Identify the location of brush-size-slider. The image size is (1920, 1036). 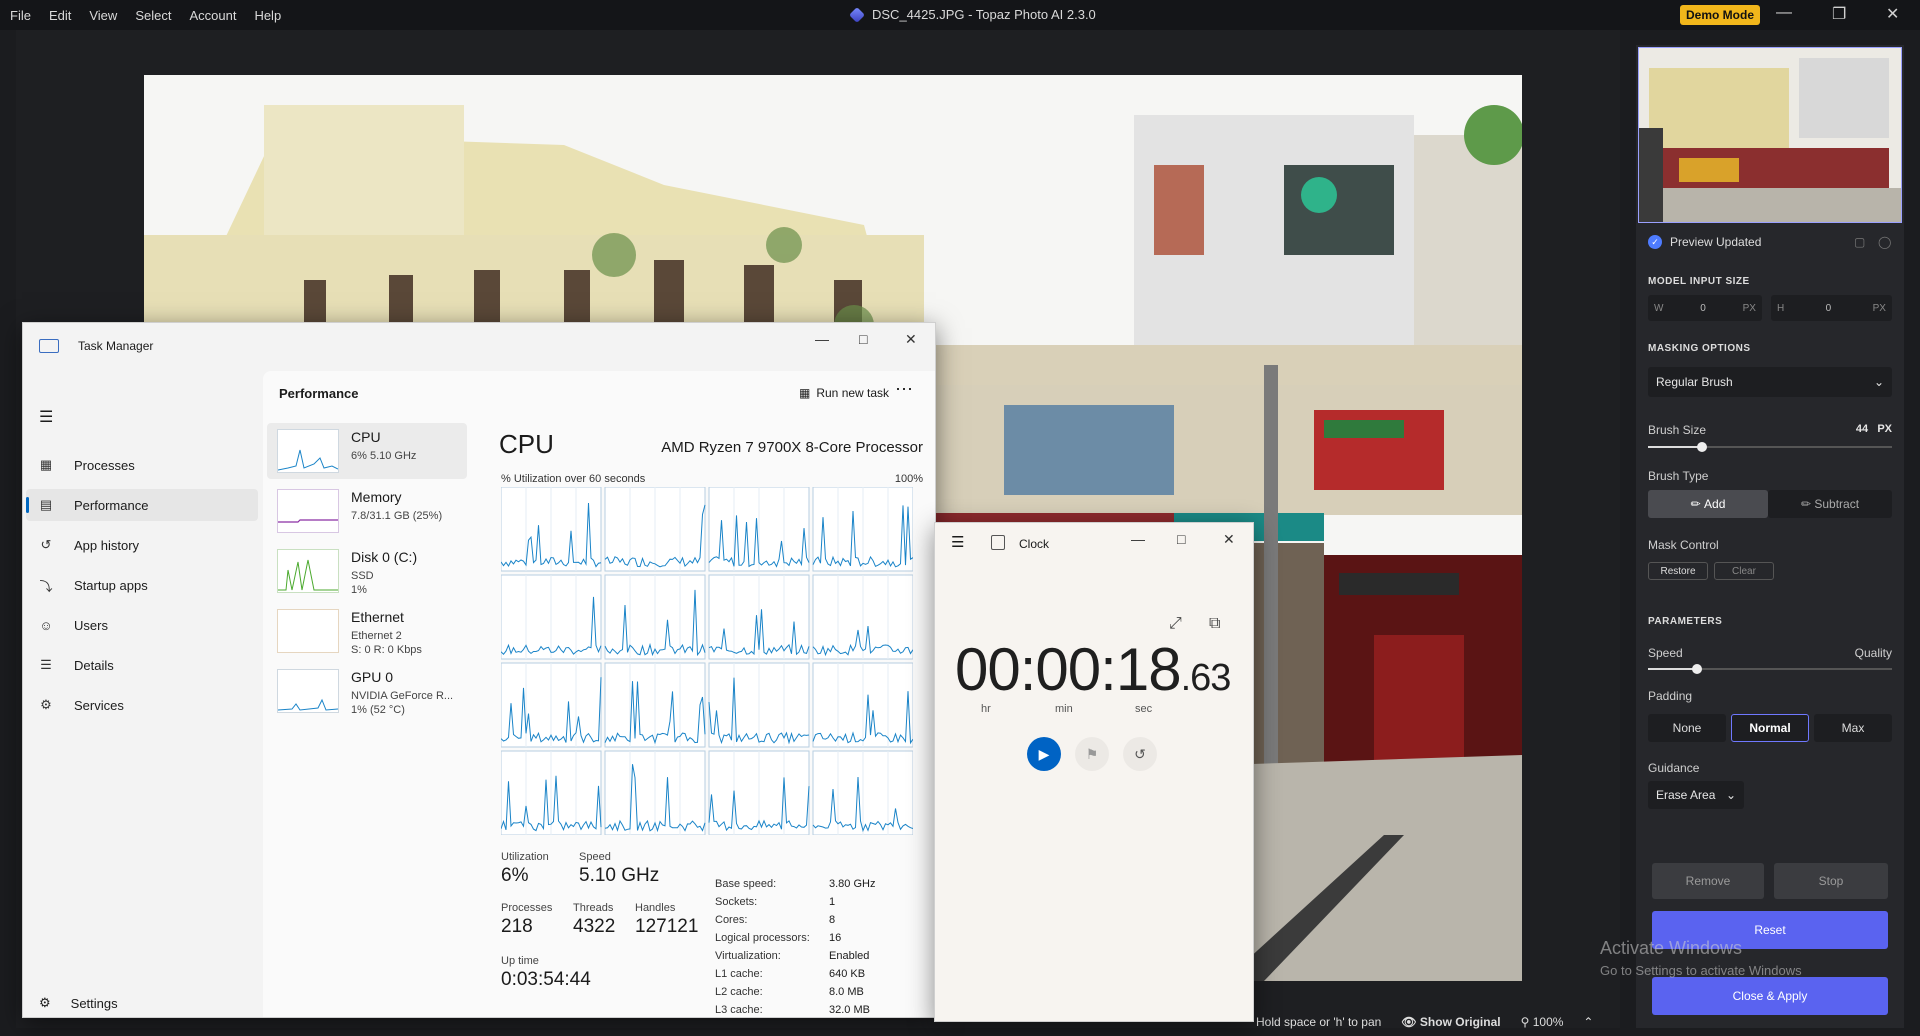
(1770, 447).